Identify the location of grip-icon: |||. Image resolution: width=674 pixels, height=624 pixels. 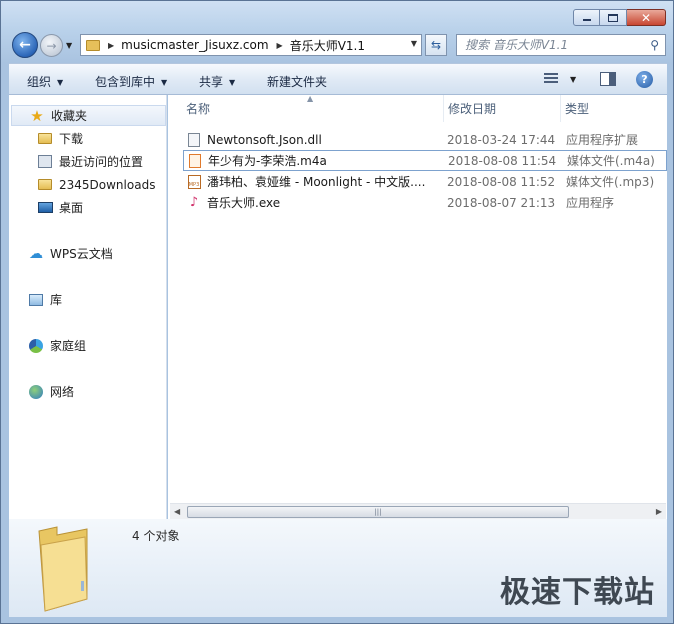
(378, 512).